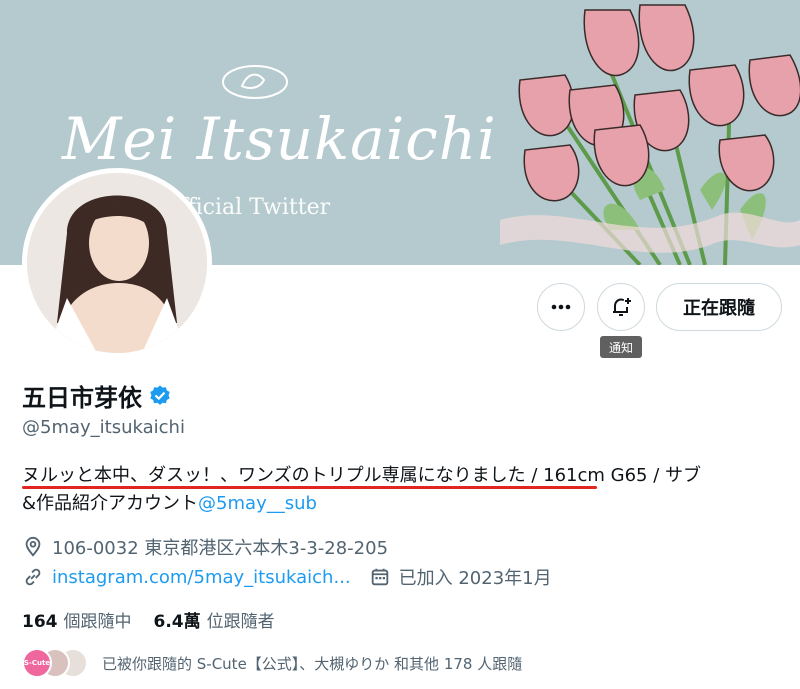  I want to click on verified-badge-icon, so click(160, 396).